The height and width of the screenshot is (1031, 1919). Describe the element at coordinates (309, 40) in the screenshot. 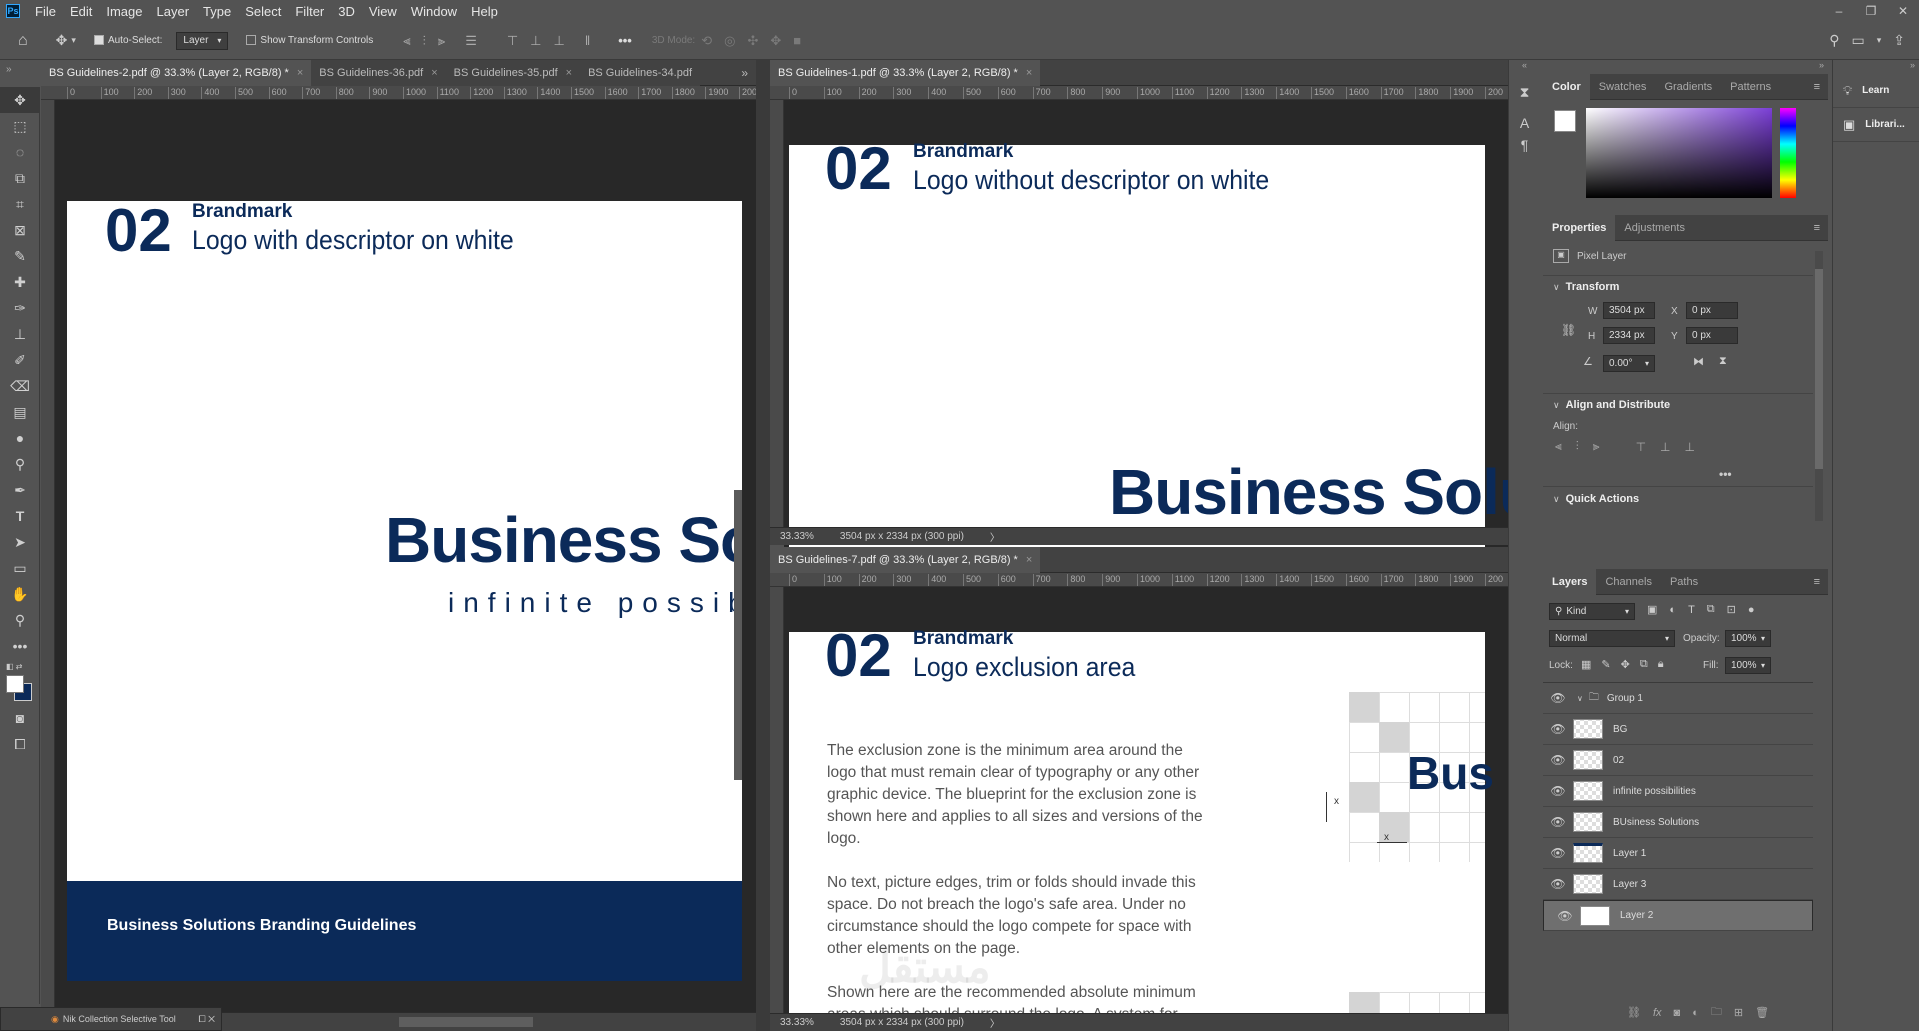

I see `transform-controls-checkbox: Show Transform Controls` at that location.